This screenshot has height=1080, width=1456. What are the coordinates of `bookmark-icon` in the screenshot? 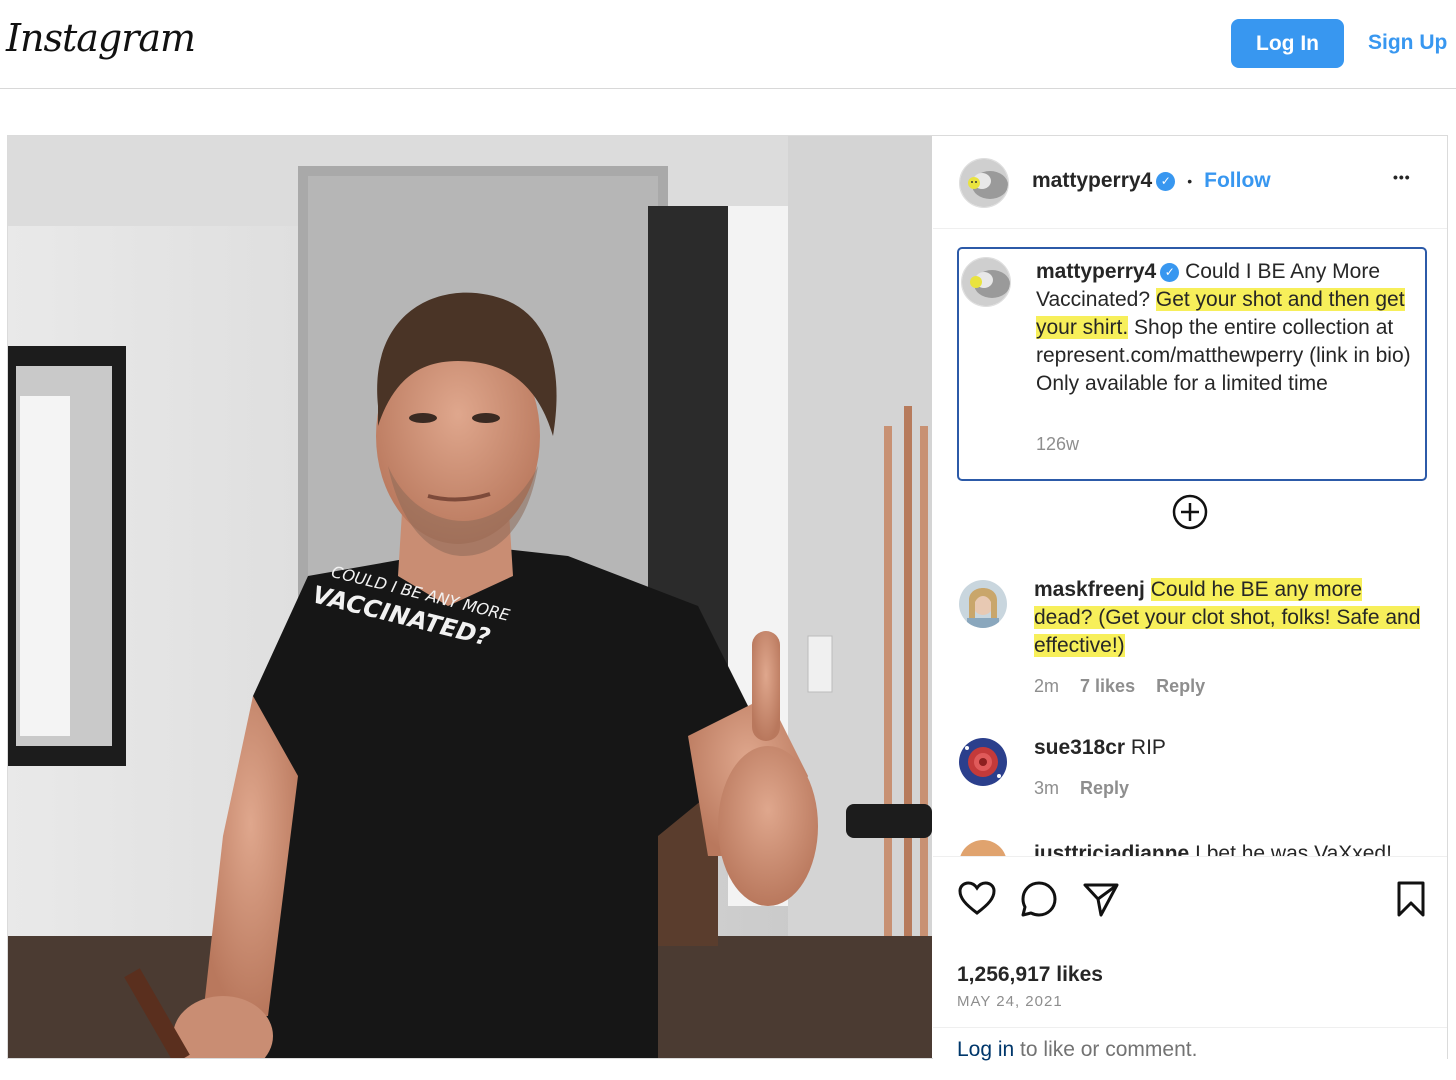 It's located at (1411, 899).